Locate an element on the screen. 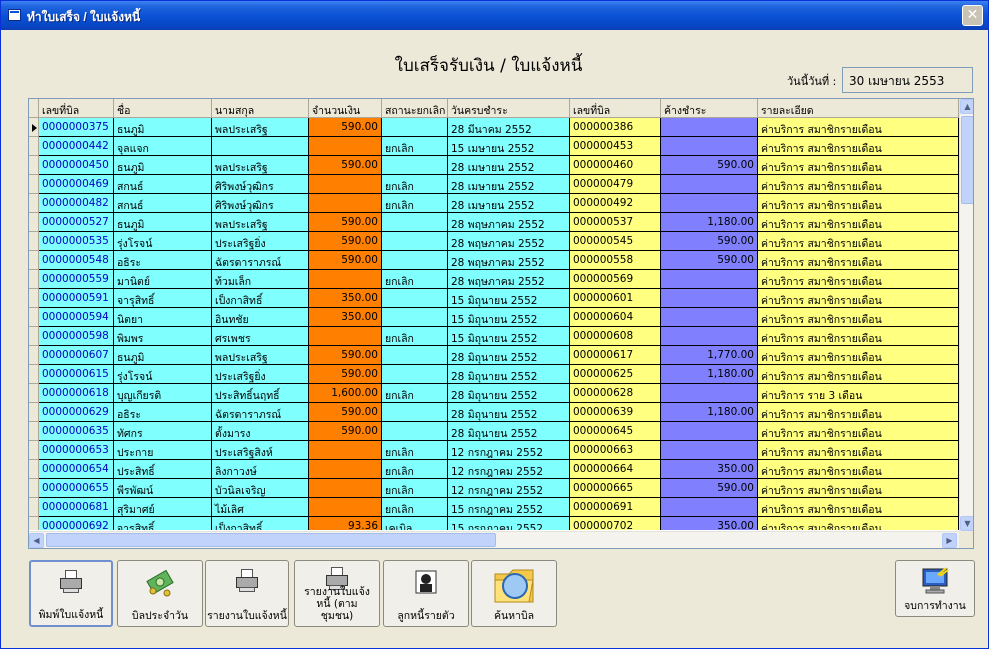  cell-bill-no: 0000000653 is located at coordinates (76, 450).